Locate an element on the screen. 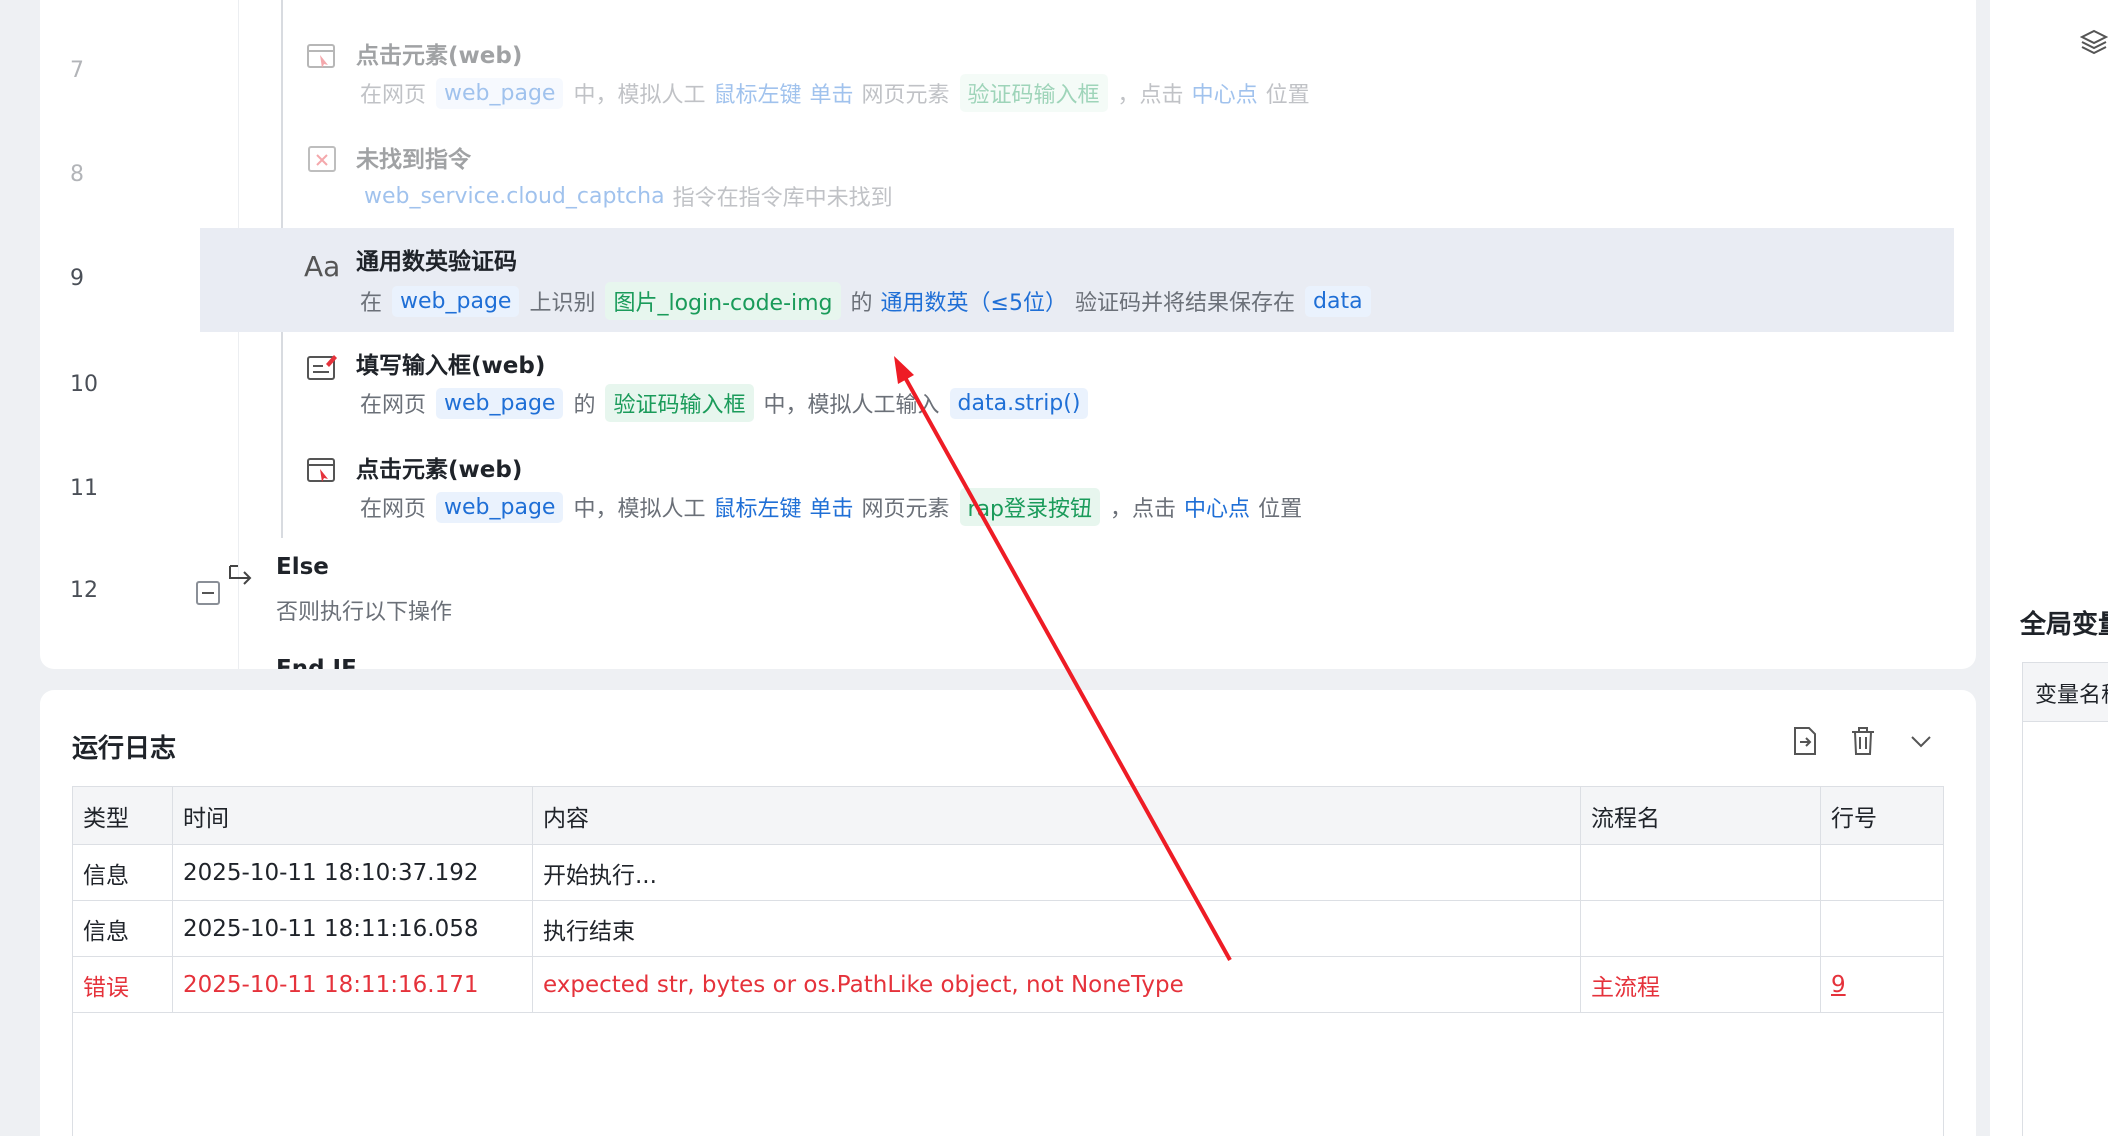  column-header-flow: 流程名 is located at coordinates (1701, 815).